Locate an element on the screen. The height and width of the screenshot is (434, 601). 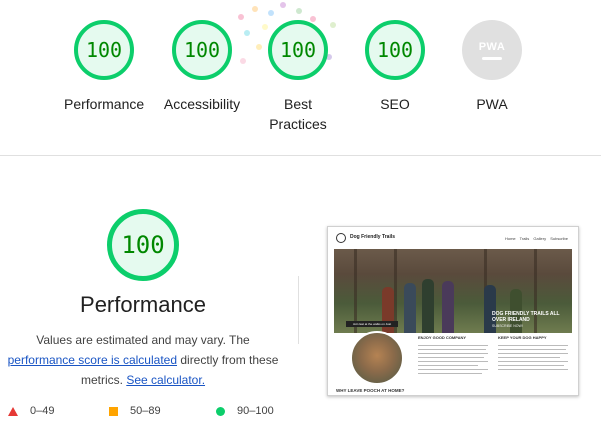
average-square-icon is located at coordinates (113, 411).